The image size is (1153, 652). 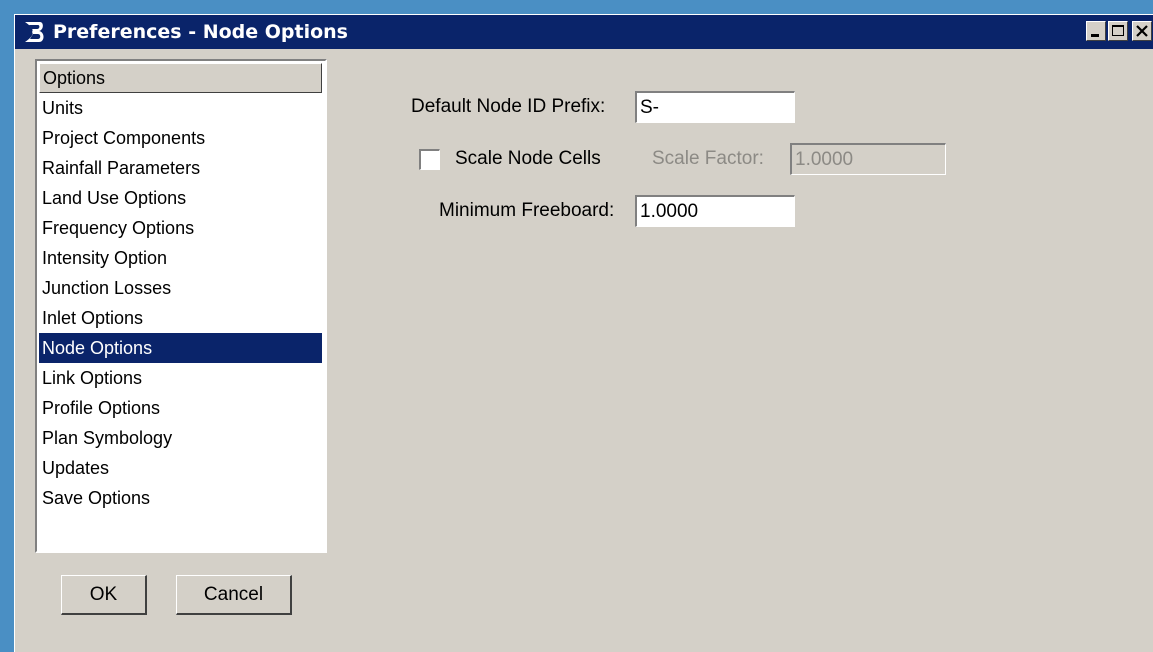 What do you see at coordinates (180, 468) in the screenshot?
I see `options-item-updates: Updates` at bounding box center [180, 468].